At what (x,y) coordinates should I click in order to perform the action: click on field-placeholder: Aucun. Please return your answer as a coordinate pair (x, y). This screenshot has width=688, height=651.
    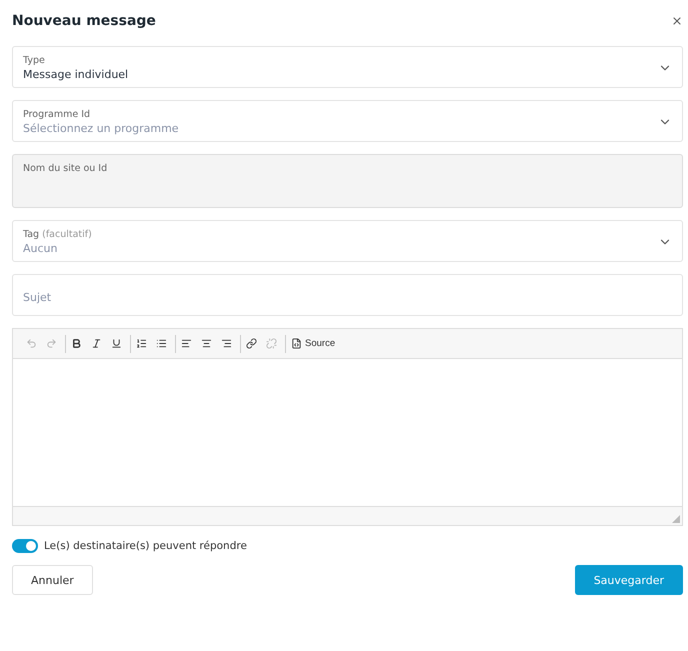
    Looking at the image, I should click on (40, 248).